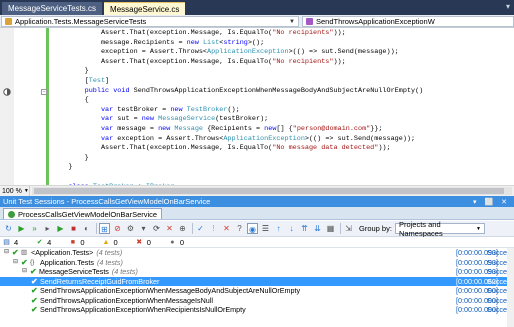 This screenshot has height=327, width=514. I want to click on test-count: ✔ 4, so click(44, 242).